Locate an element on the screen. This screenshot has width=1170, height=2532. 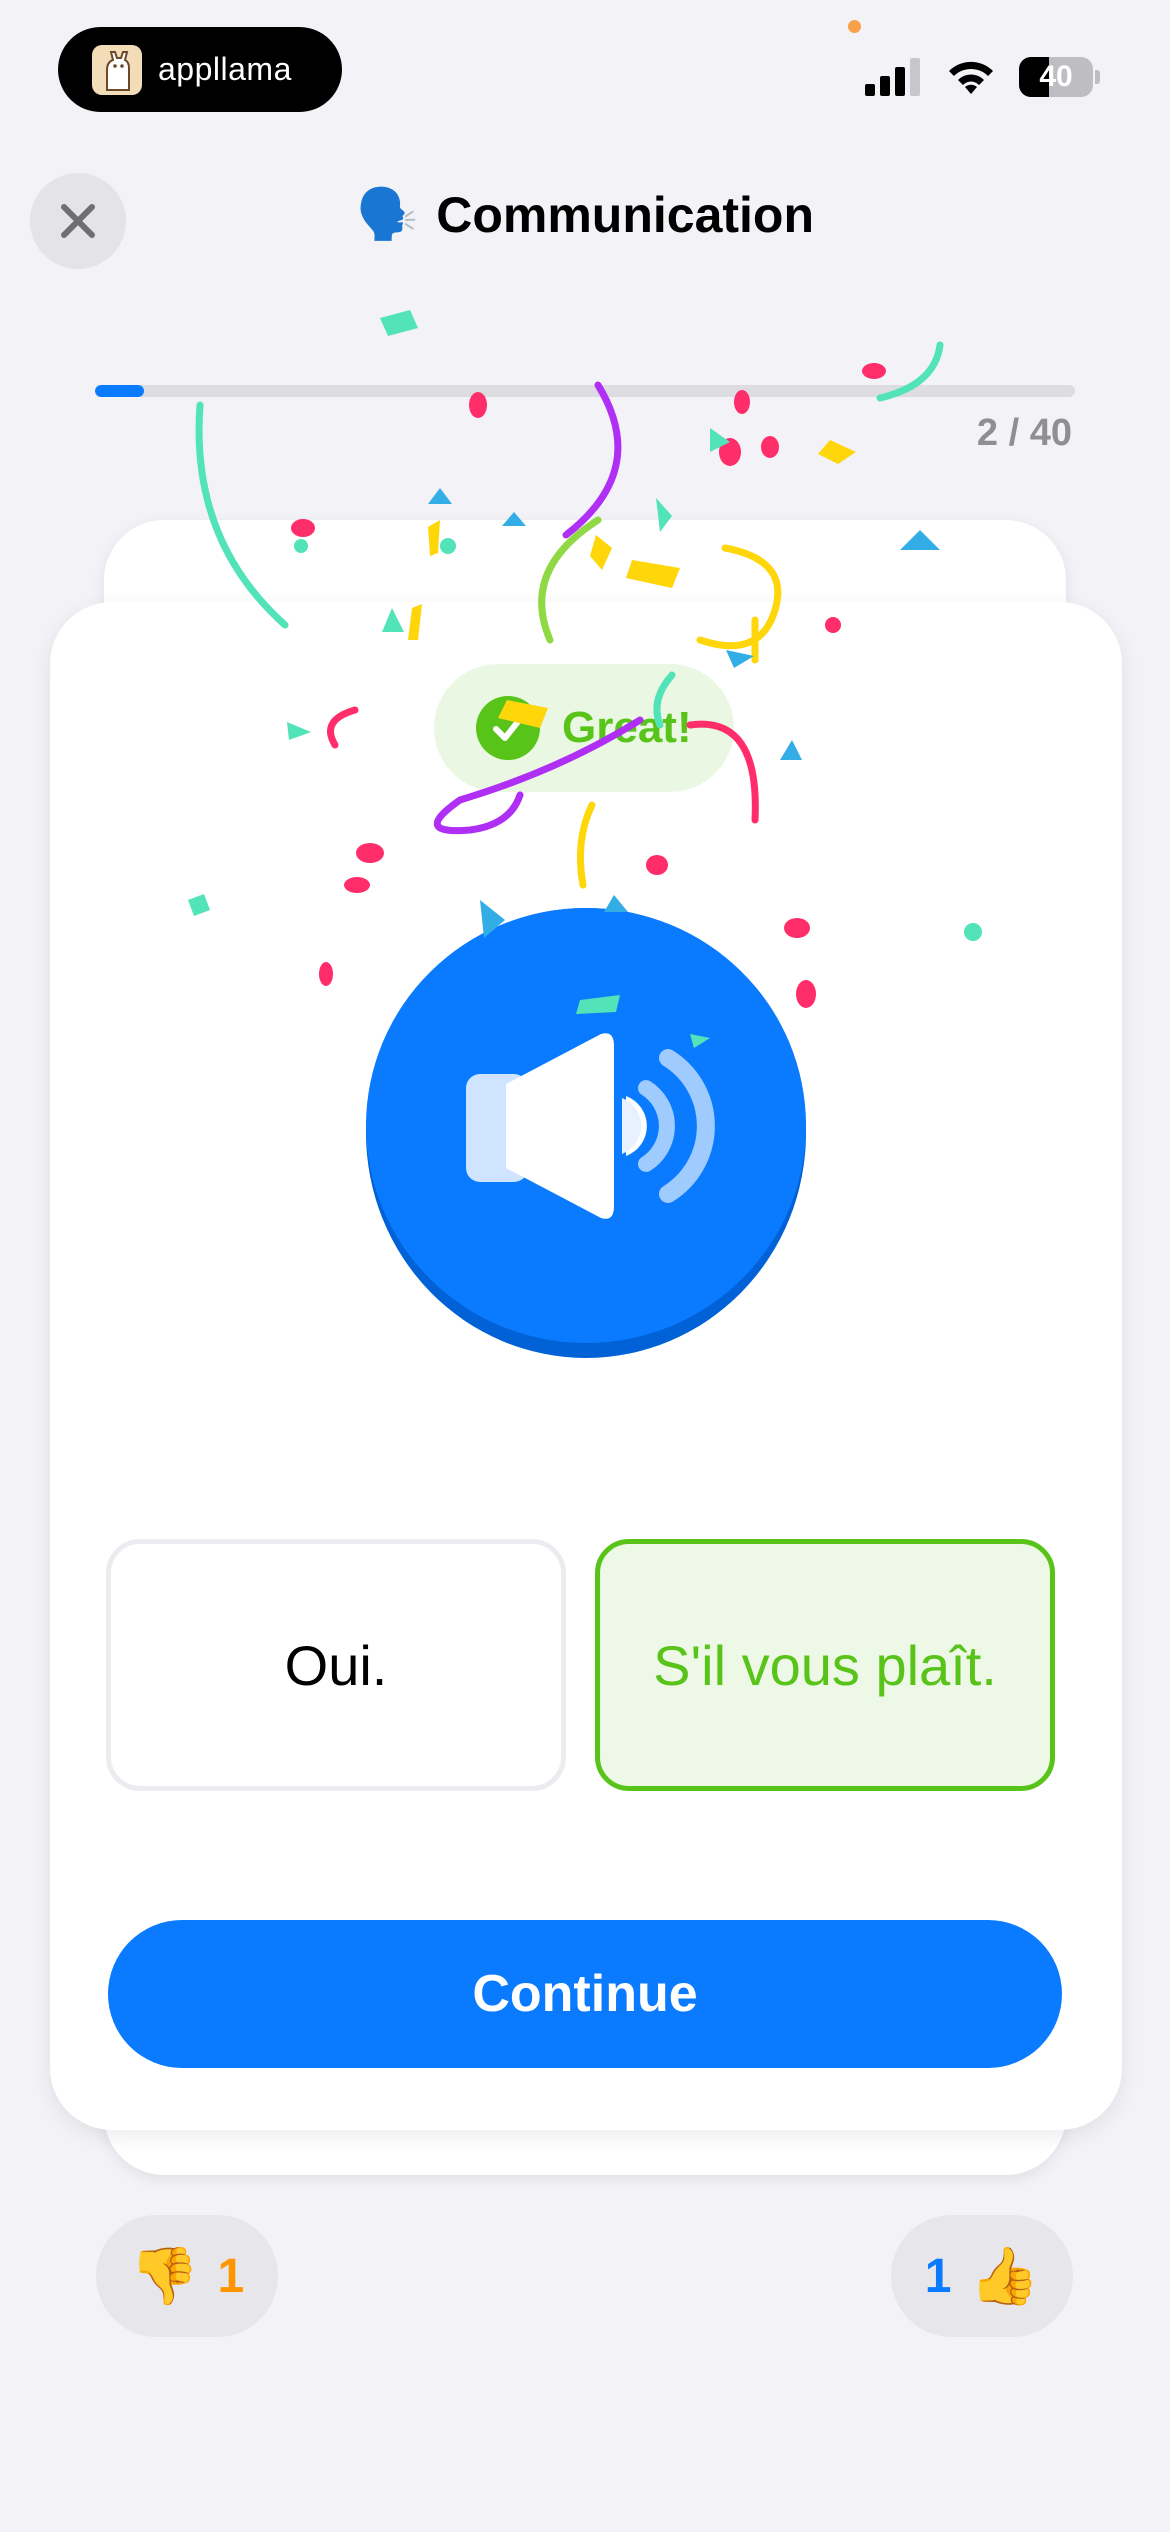
play-audio-button is located at coordinates (586, 1133).